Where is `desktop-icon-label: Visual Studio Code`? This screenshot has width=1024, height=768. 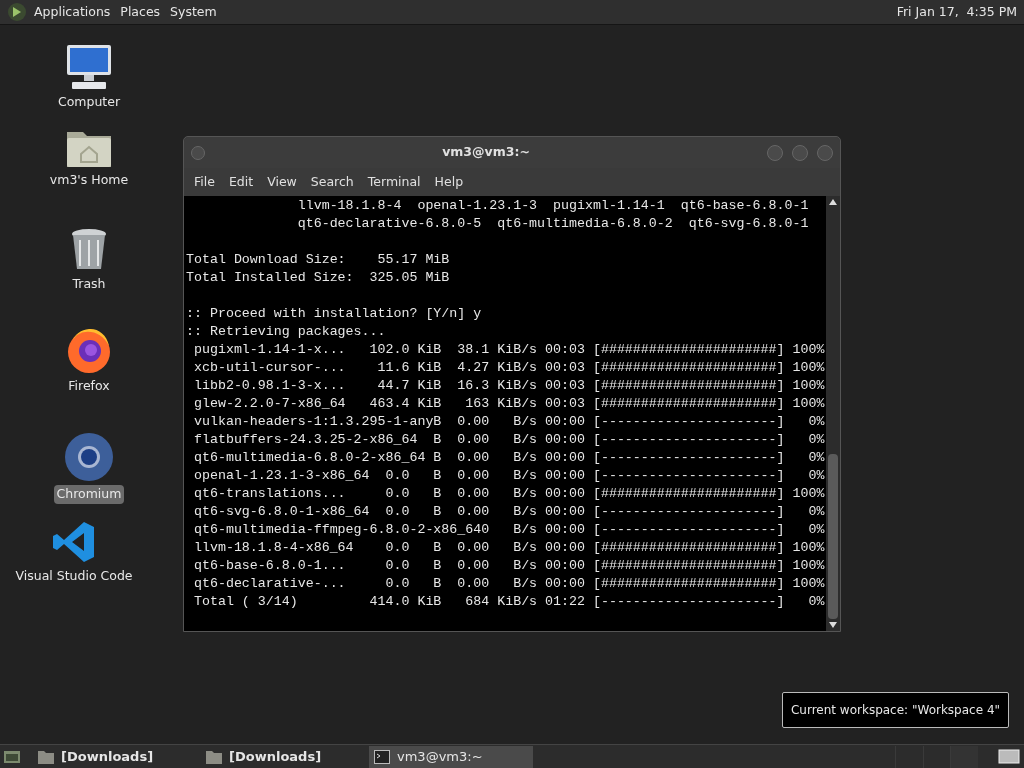 desktop-icon-label: Visual Studio Code is located at coordinates (74, 576).